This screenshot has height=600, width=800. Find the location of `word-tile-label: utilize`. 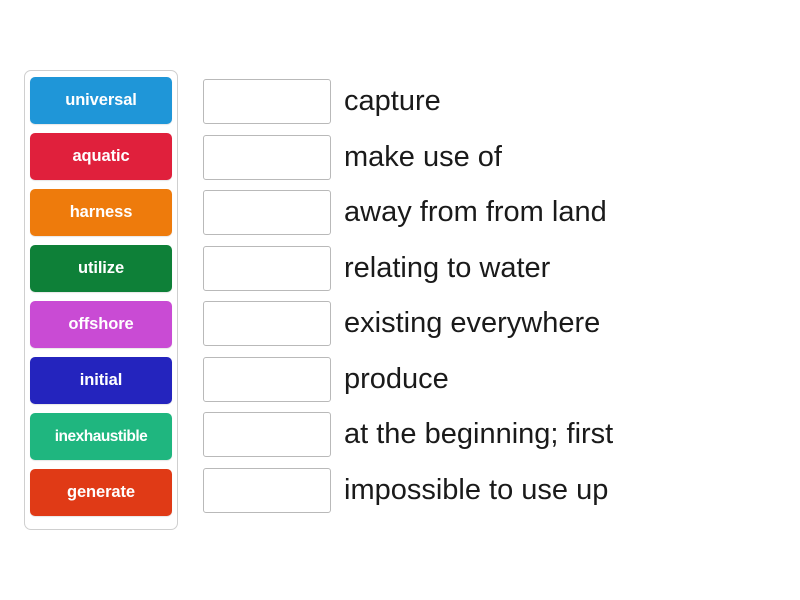

word-tile-label: utilize is located at coordinates (101, 268).